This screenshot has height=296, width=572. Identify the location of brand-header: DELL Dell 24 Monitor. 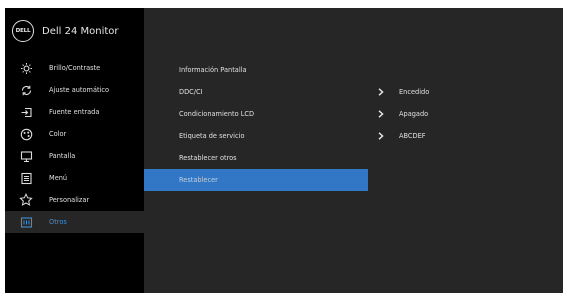
(65, 31).